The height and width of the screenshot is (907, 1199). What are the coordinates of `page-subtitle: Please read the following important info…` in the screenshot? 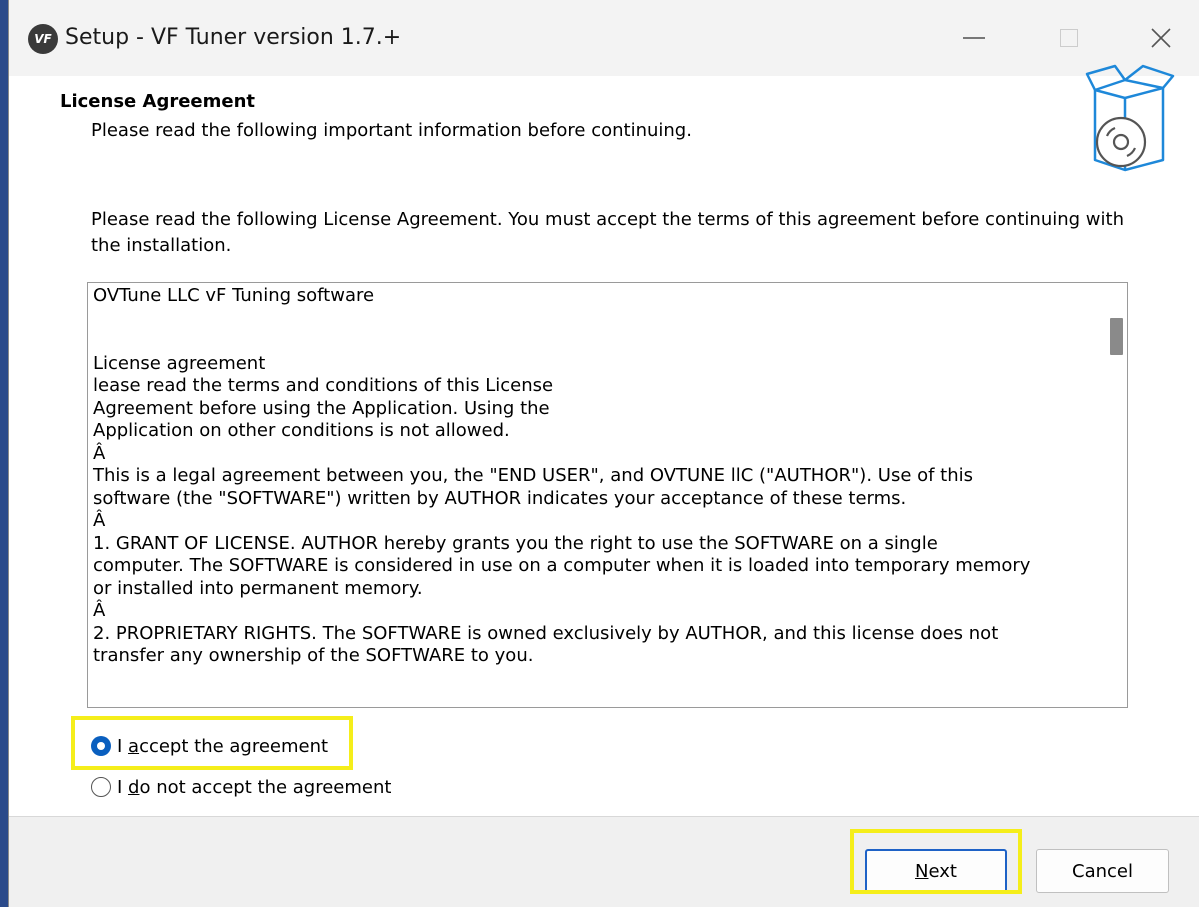 It's located at (391, 130).